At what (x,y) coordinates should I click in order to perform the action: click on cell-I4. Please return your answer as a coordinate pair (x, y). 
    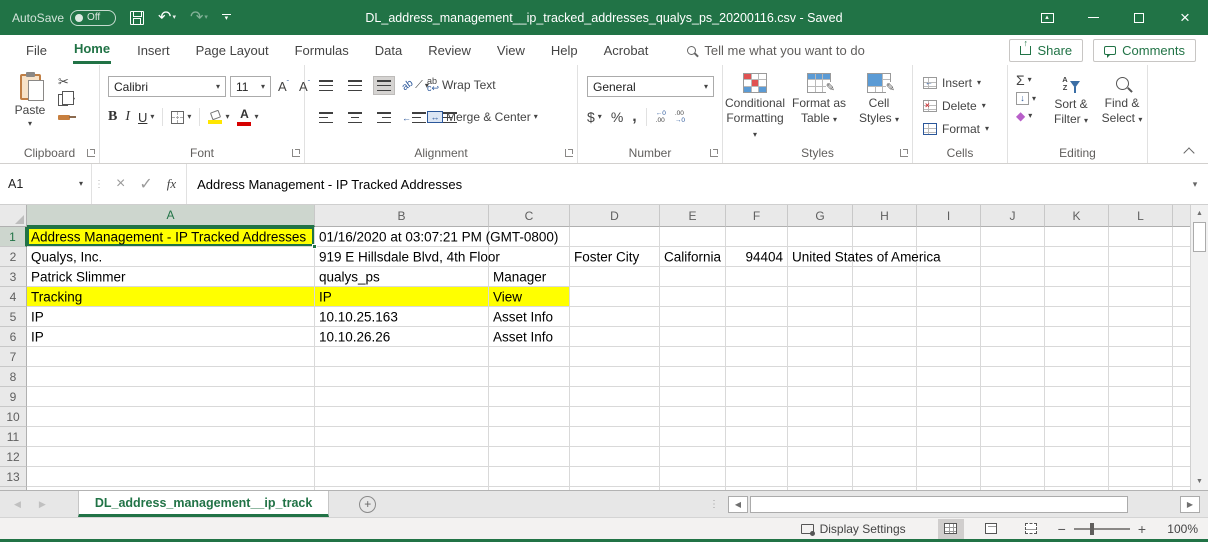
    Looking at the image, I should click on (949, 297).